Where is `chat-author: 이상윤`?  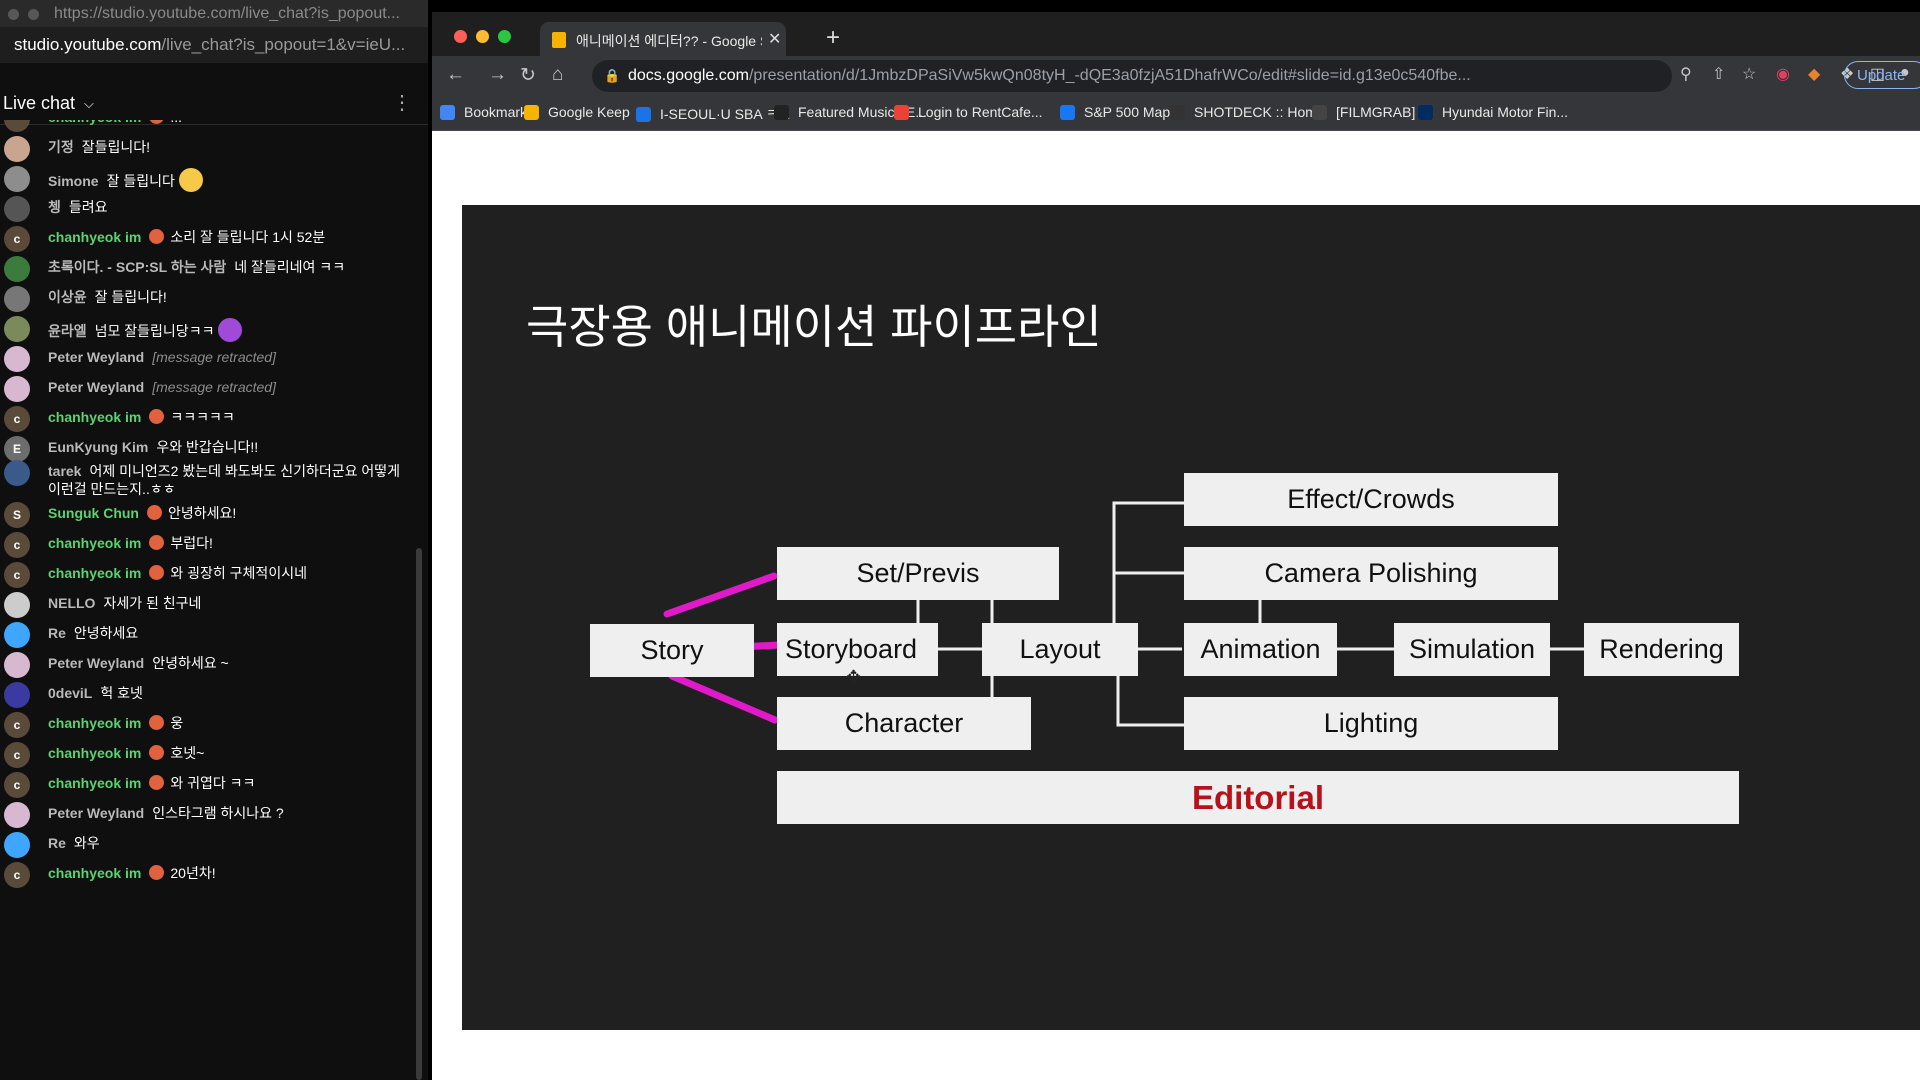
chat-author: 이상윤 is located at coordinates (67, 297).